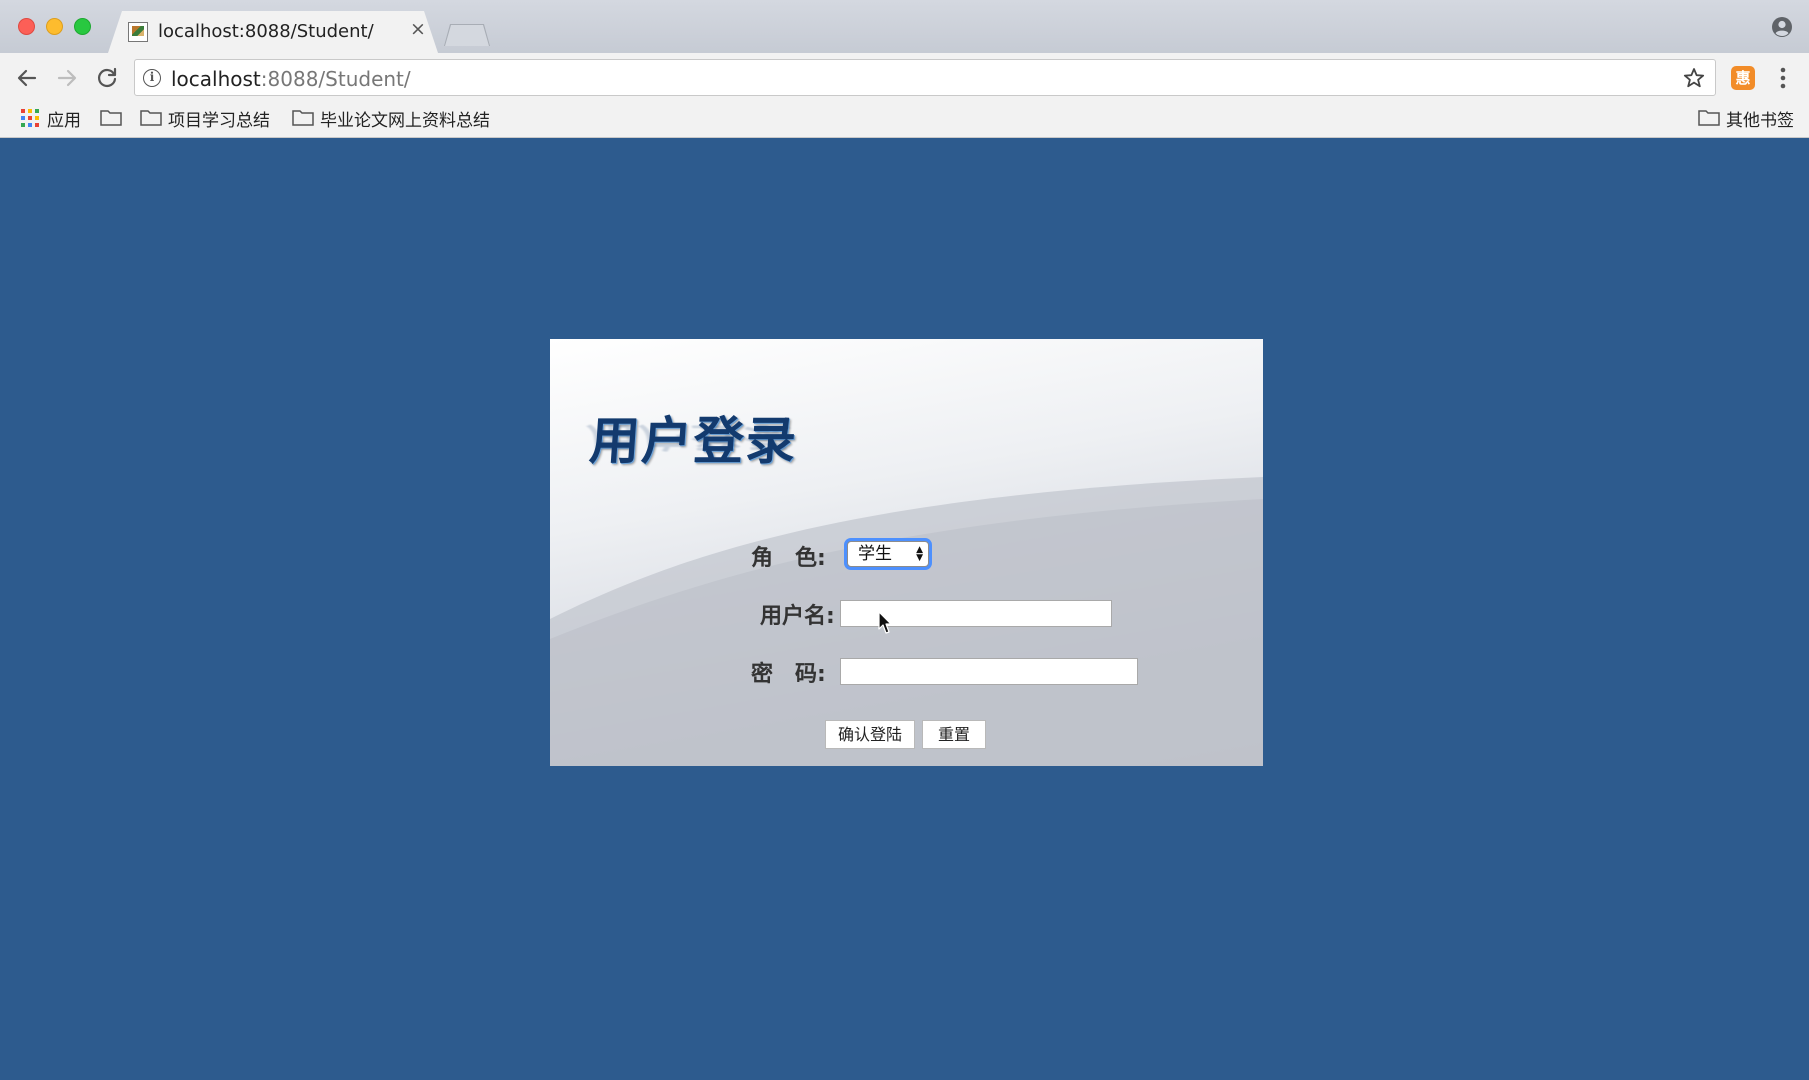 The image size is (1809, 1080). Describe the element at coordinates (875, 554) in the screenshot. I see `role-select-value: 学生` at that location.